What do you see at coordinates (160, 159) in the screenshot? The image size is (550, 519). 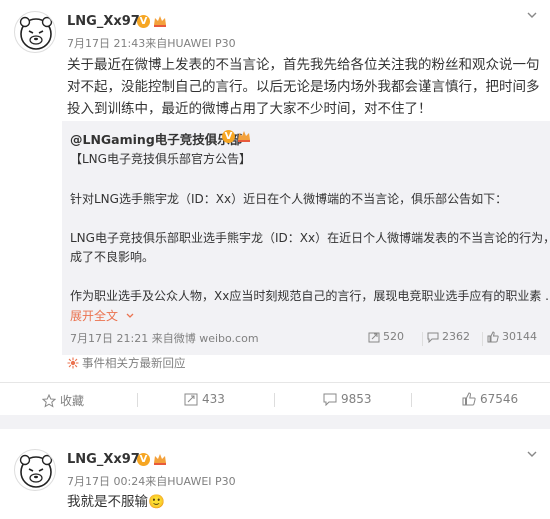 I see `repost-line: 【LNG电子竞技俱乐部官方公告】` at bounding box center [160, 159].